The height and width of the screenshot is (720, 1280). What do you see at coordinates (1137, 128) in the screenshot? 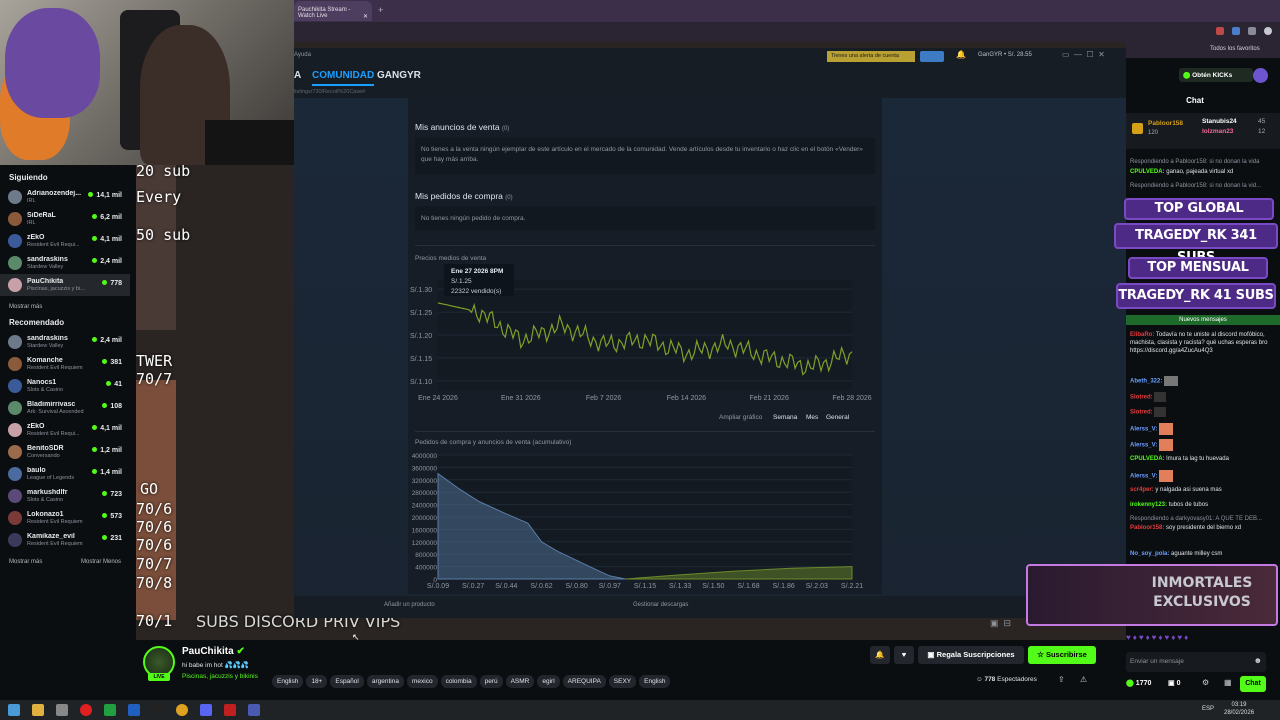
I see `gift-icon` at bounding box center [1137, 128].